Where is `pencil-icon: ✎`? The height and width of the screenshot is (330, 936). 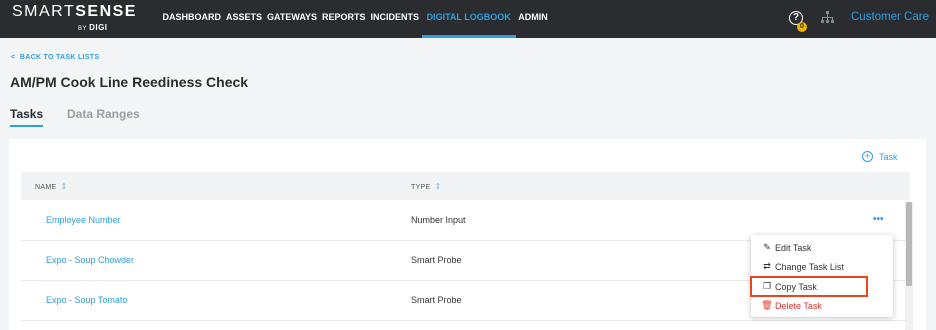
pencil-icon: ✎ is located at coordinates (767, 247).